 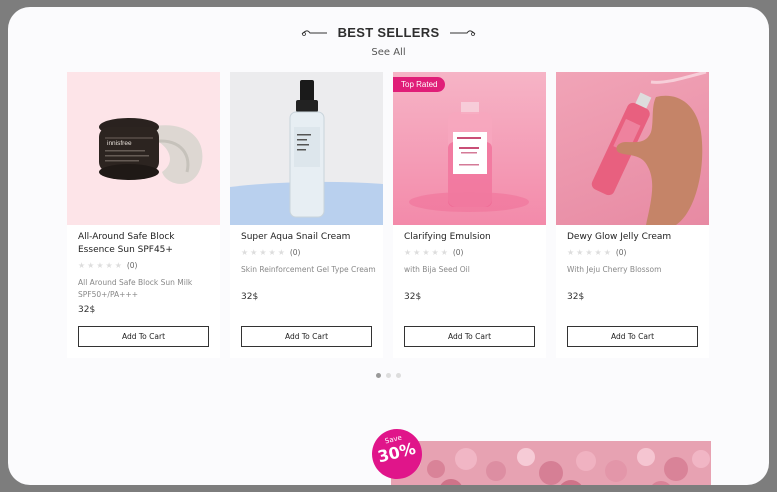 I want to click on promo-banner-image, so click(x=551, y=463).